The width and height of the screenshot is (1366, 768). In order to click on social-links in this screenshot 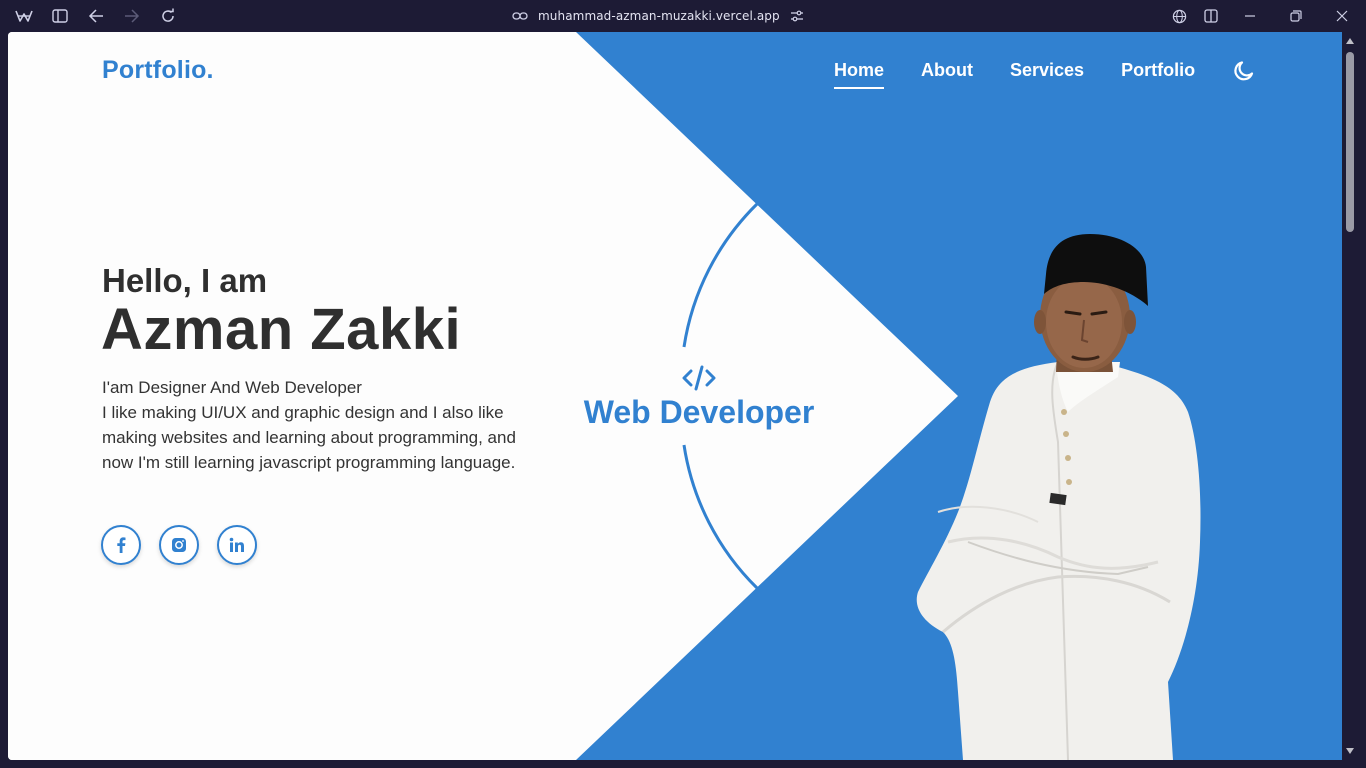, I will do `click(179, 545)`.